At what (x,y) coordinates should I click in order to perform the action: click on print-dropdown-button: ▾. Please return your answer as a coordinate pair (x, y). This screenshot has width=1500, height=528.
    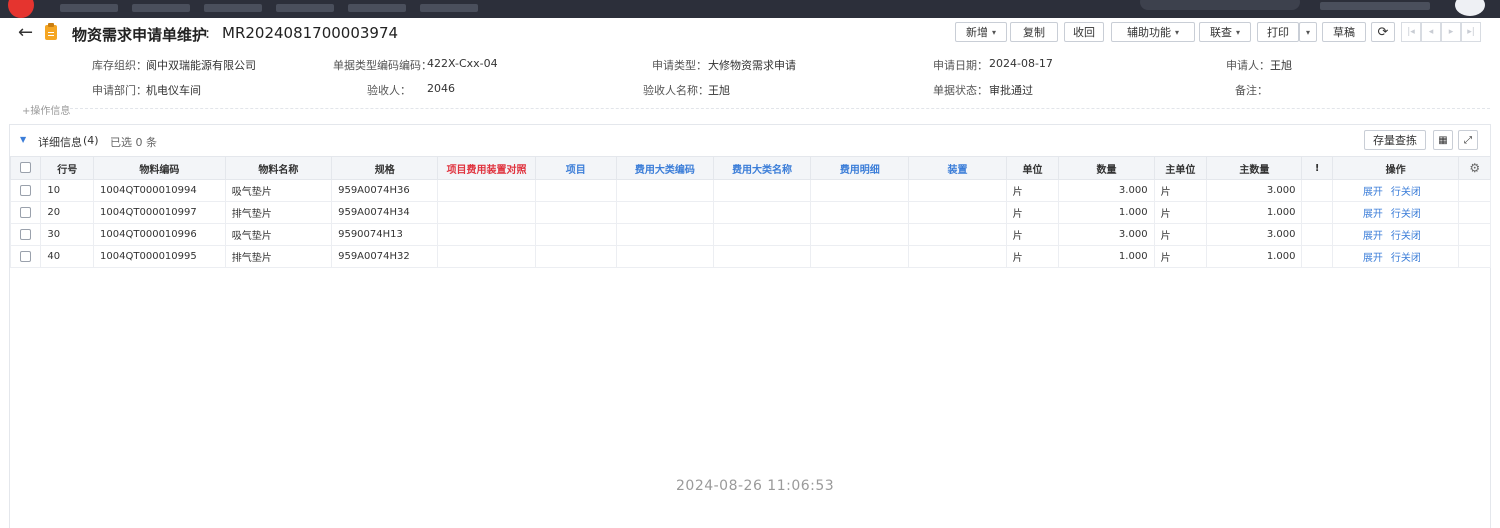
    Looking at the image, I should click on (1308, 32).